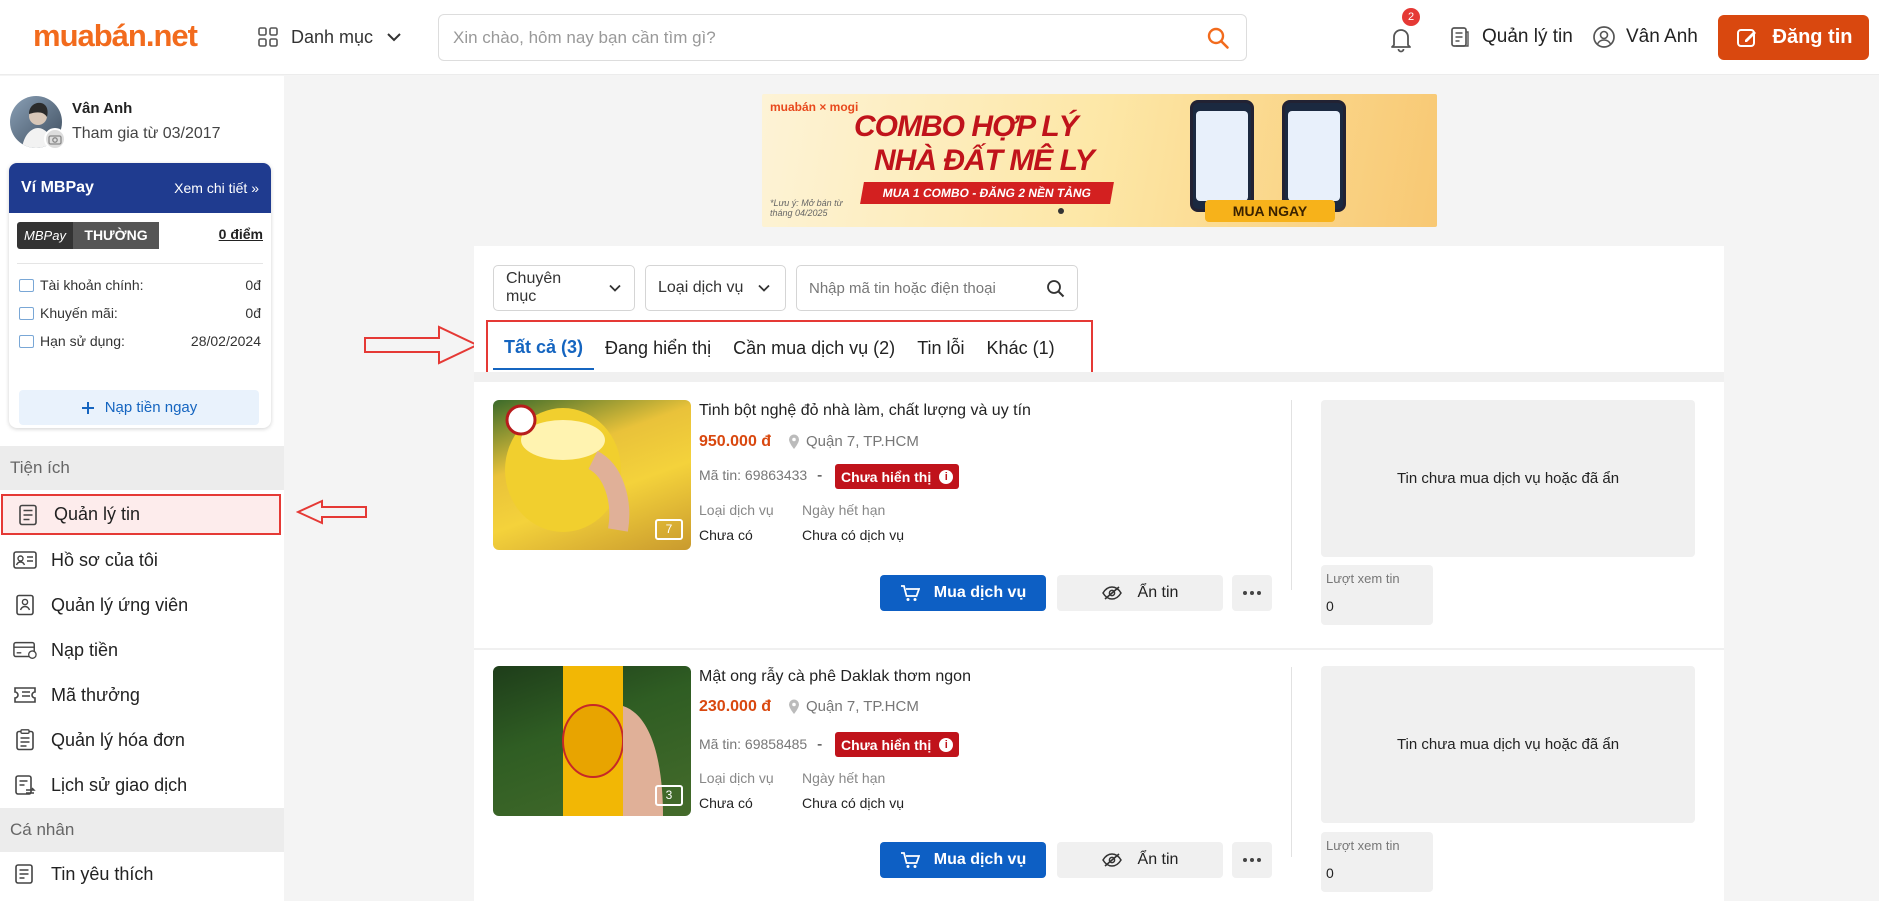 The image size is (1879, 901). Describe the element at coordinates (140, 188) in the screenshot. I see `wallet-header: Ví MBPay Xem chi tiết »` at that location.